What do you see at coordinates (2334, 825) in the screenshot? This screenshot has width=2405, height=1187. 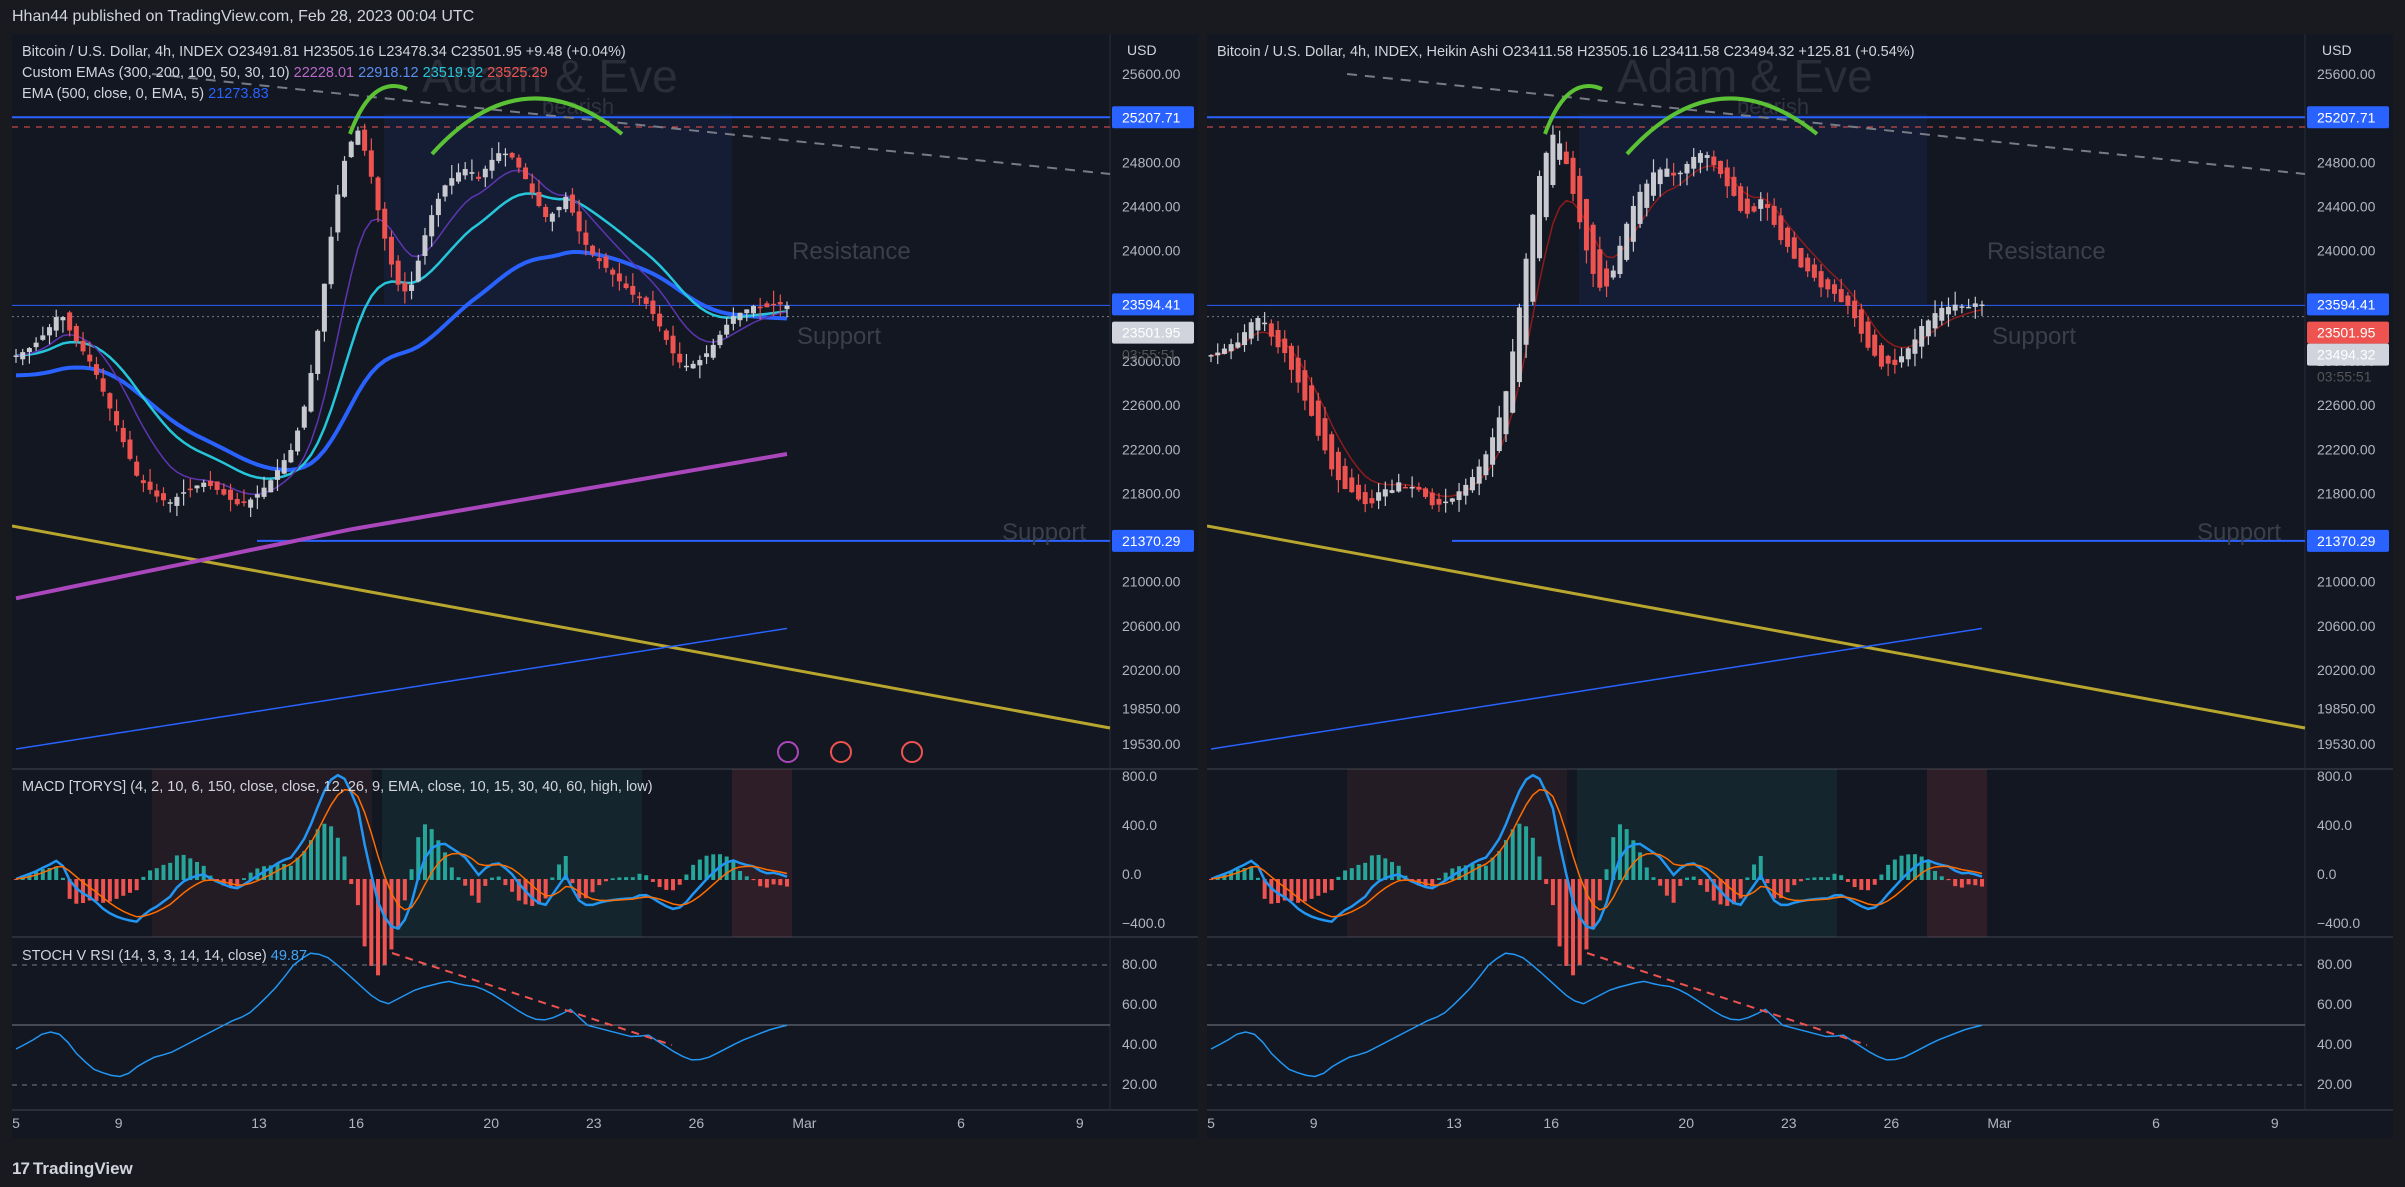 I see `macd-tick-label: 400.0` at bounding box center [2334, 825].